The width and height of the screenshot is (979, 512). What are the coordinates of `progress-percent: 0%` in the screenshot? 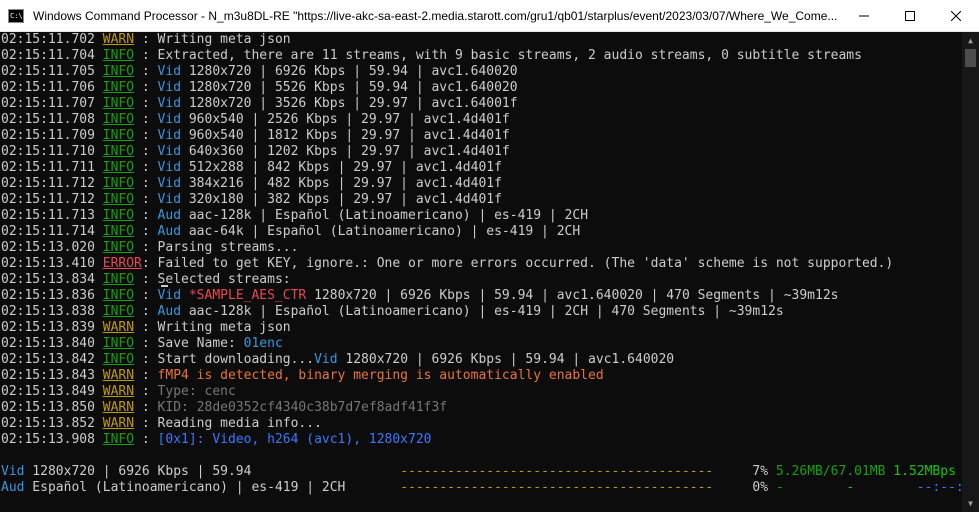 It's located at (760, 487).